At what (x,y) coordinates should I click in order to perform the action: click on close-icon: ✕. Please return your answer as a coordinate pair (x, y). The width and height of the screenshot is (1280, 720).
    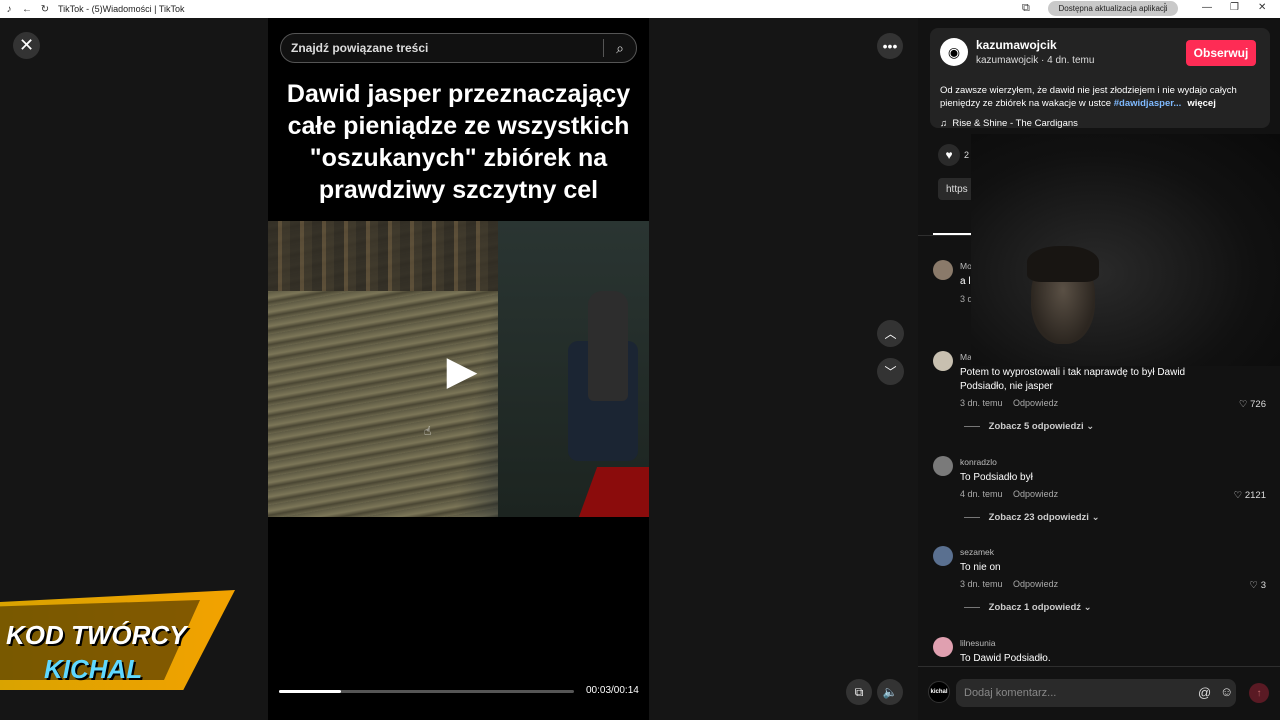
    Looking at the image, I should click on (26, 45).